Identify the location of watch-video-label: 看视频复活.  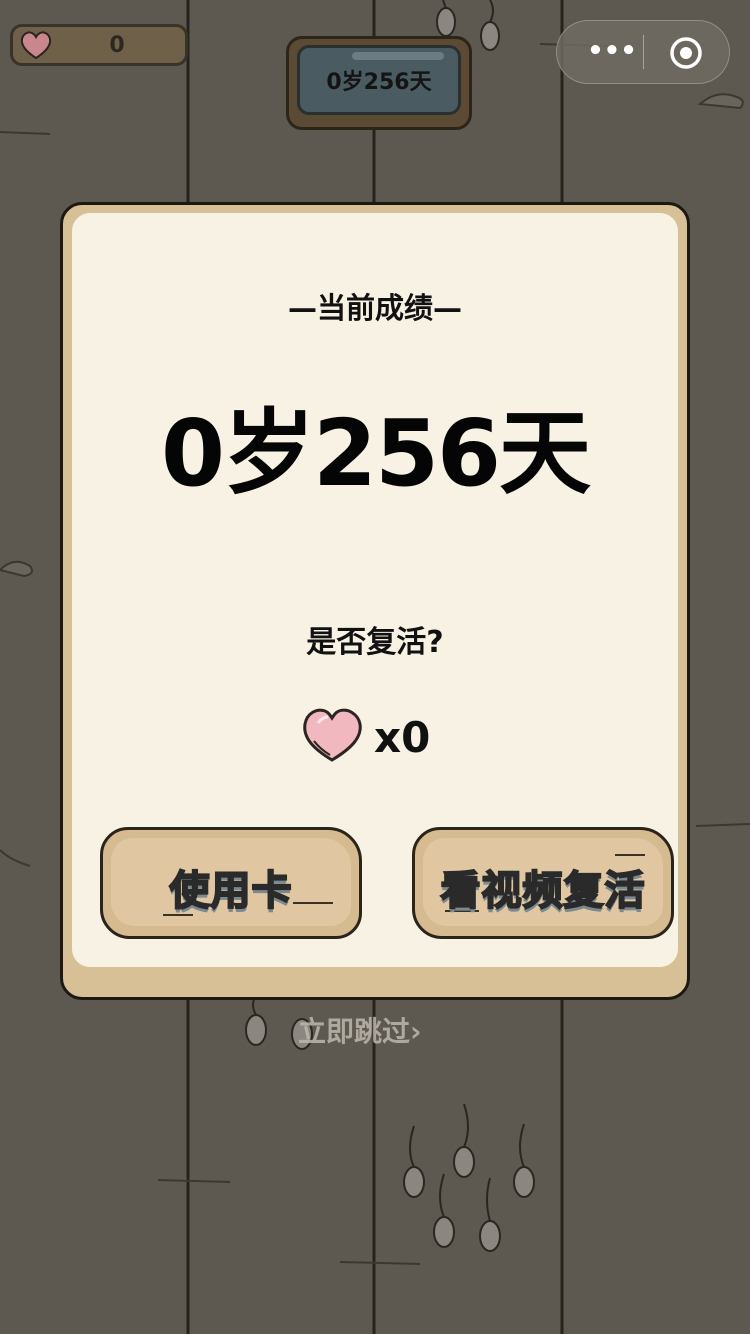
(543, 891).